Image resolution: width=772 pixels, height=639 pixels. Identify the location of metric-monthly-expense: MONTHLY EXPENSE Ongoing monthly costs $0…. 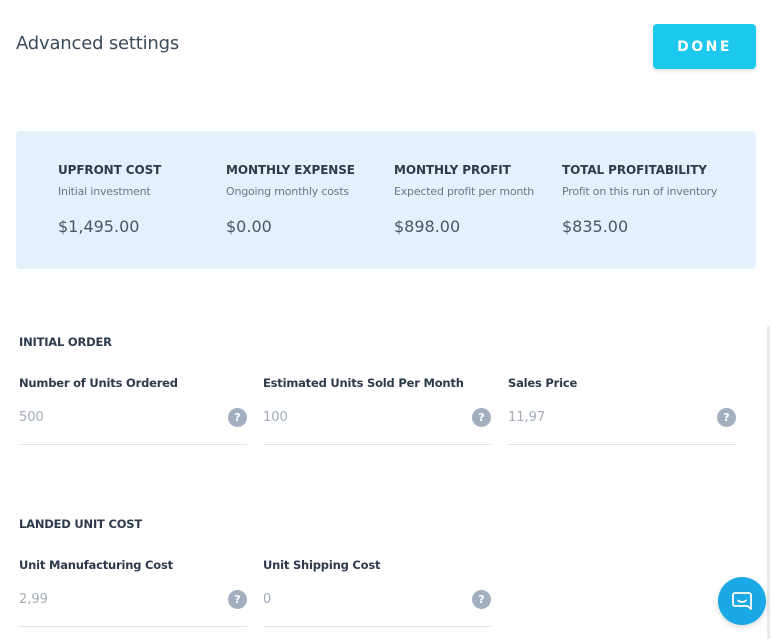
(308, 199).